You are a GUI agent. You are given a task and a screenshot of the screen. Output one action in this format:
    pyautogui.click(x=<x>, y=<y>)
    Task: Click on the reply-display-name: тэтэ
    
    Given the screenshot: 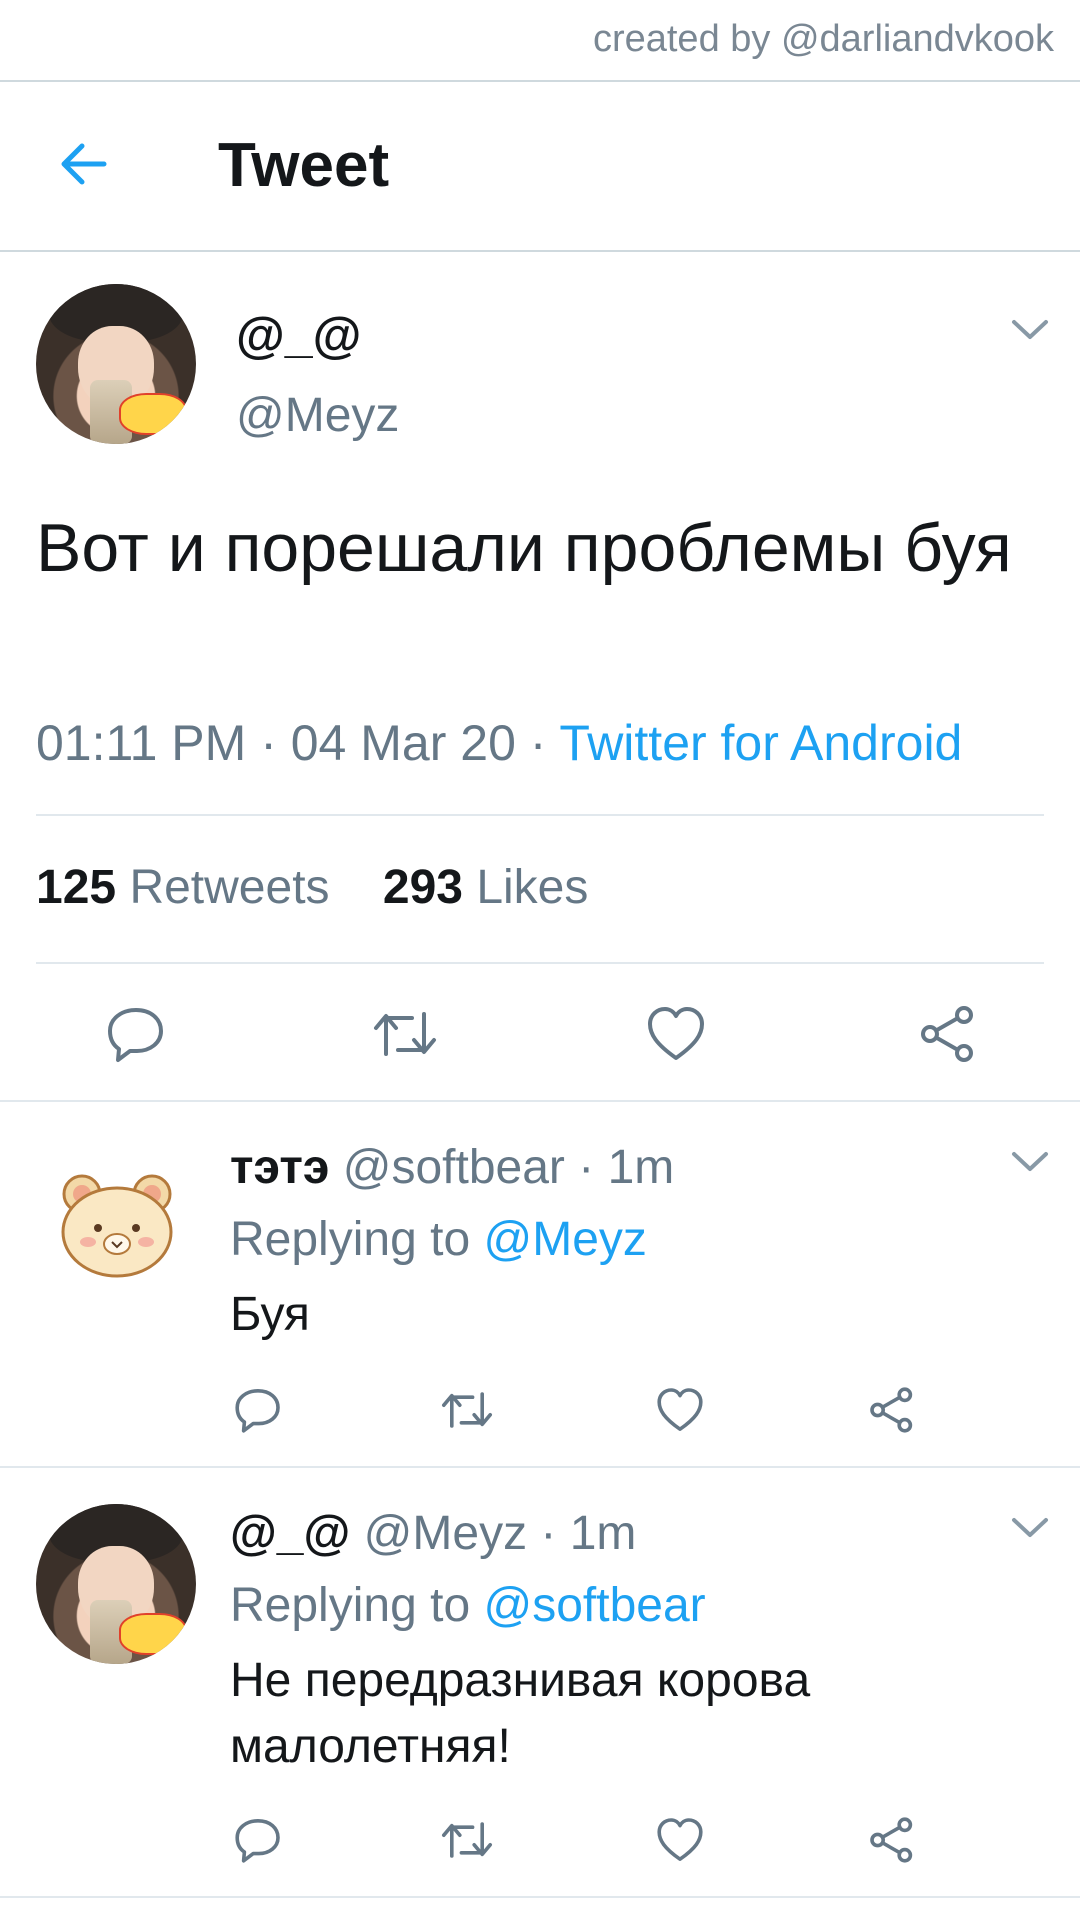 What is the action you would take?
    pyautogui.click(x=279, y=1167)
    